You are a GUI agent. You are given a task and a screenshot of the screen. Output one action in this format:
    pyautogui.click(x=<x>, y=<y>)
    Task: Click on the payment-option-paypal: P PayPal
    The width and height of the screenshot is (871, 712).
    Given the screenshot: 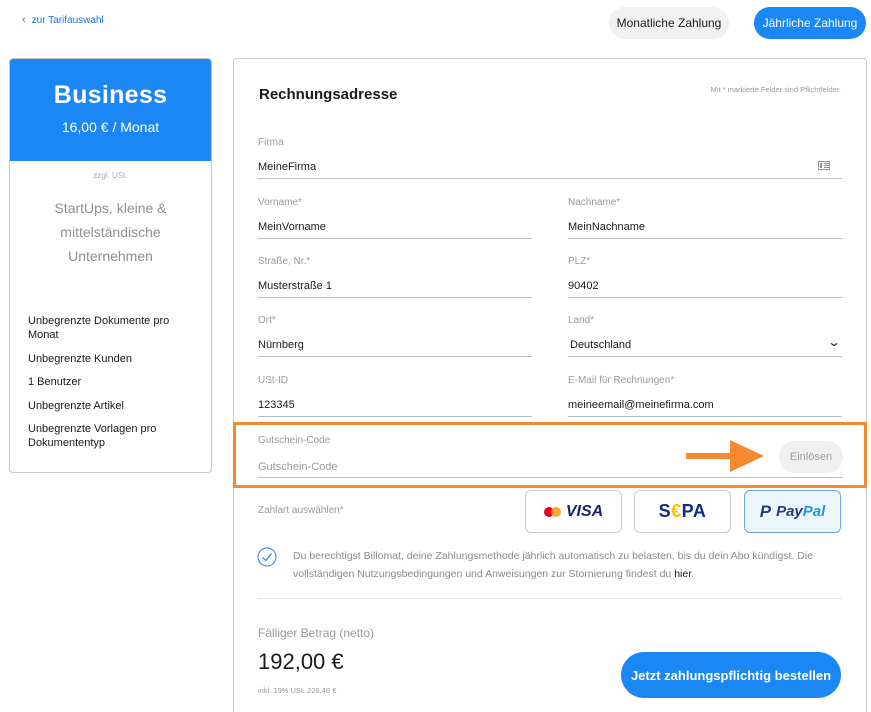 What is the action you would take?
    pyautogui.click(x=792, y=511)
    